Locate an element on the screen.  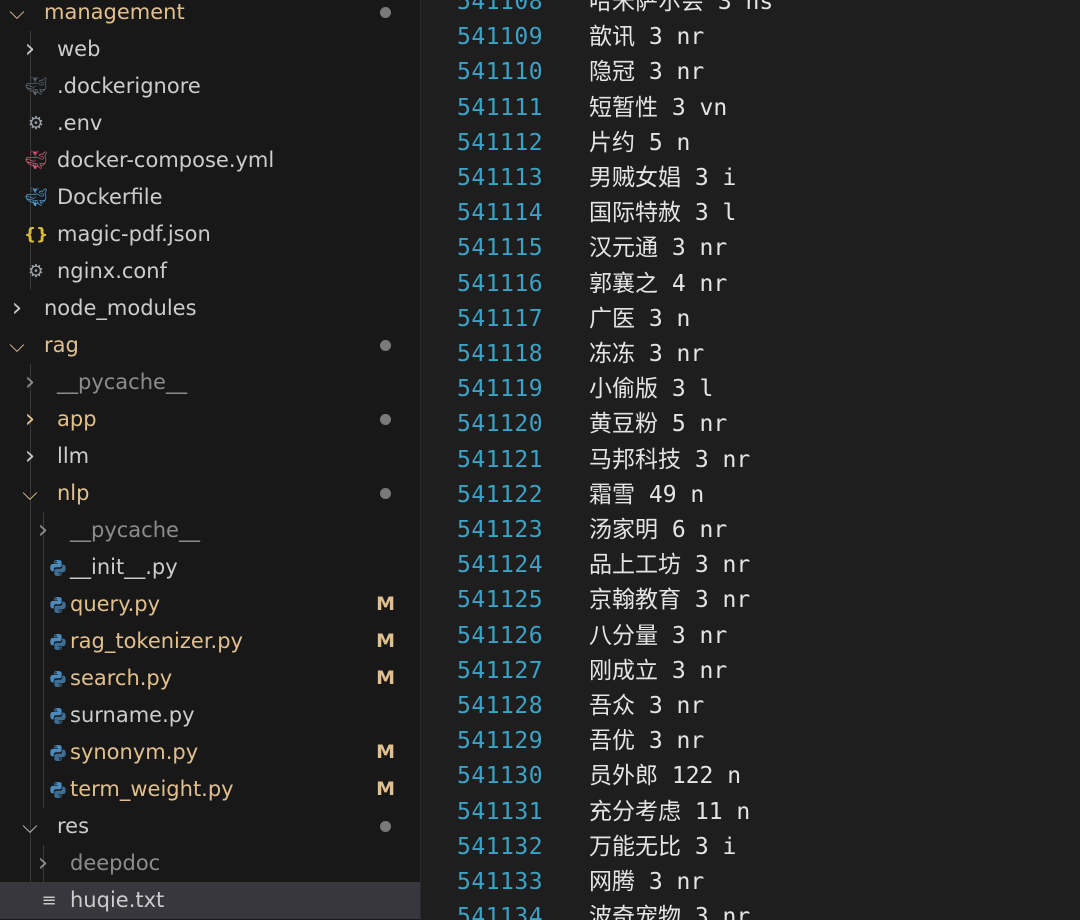
editor-line: 541114国际特赦 3 l is located at coordinates (750, 213).